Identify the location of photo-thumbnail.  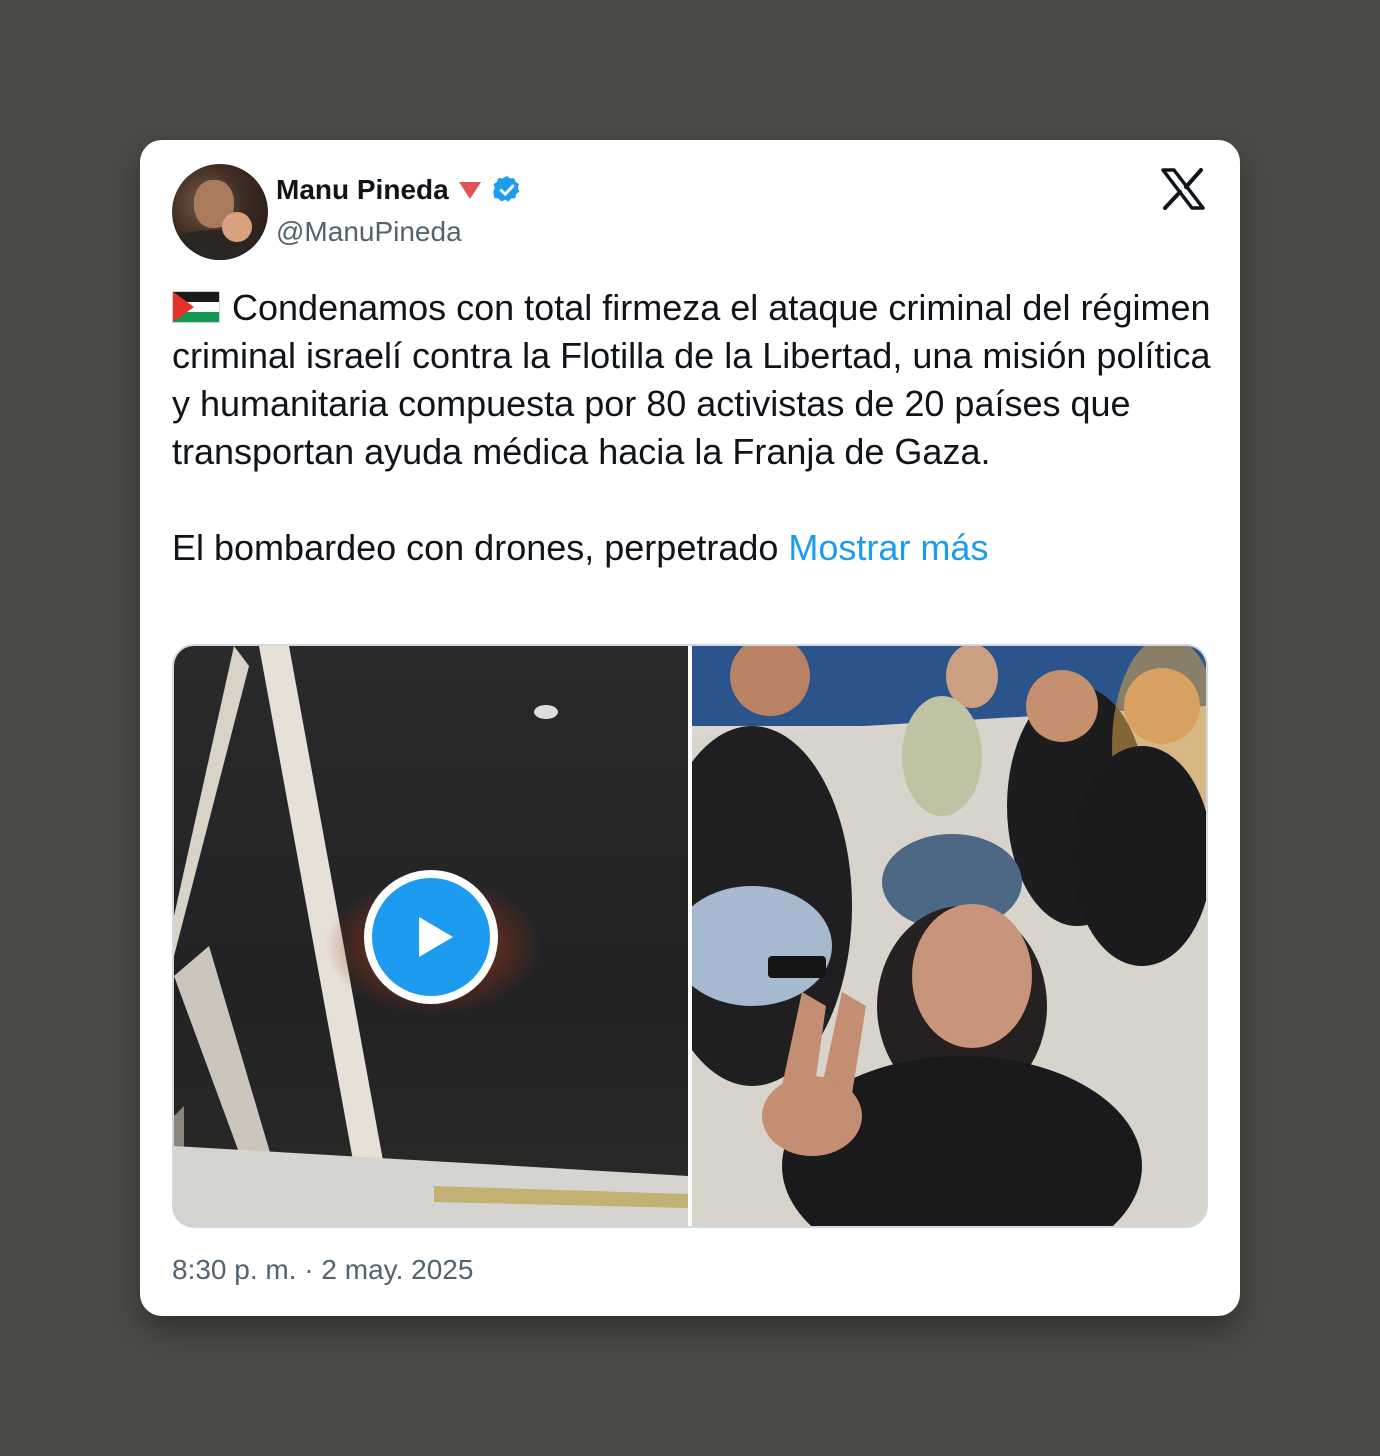
(949, 936).